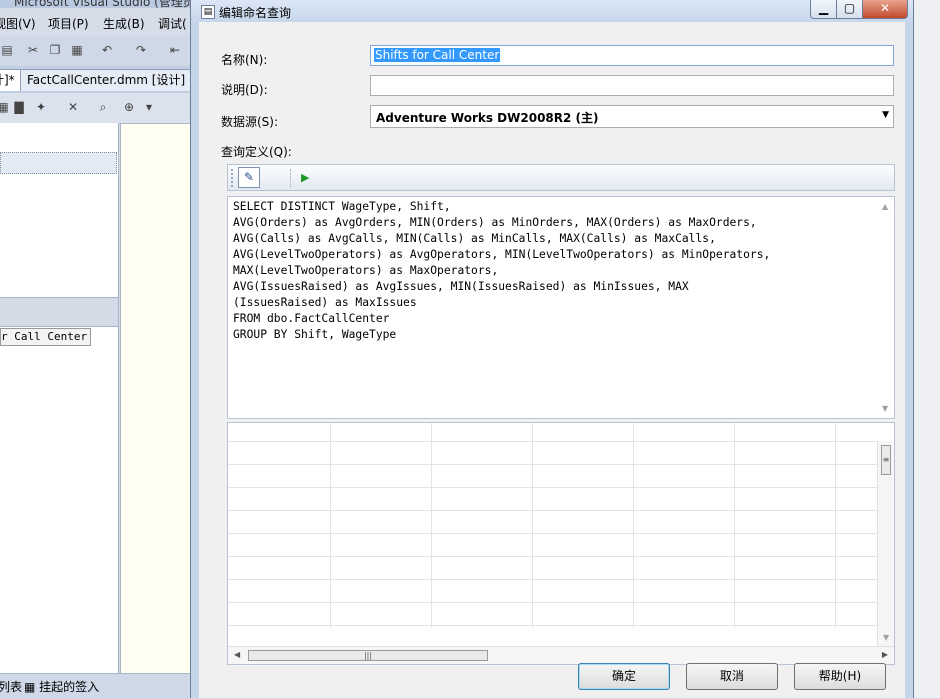 This screenshot has height=699, width=940. I want to click on toolbar-separator, so click(291, 178).